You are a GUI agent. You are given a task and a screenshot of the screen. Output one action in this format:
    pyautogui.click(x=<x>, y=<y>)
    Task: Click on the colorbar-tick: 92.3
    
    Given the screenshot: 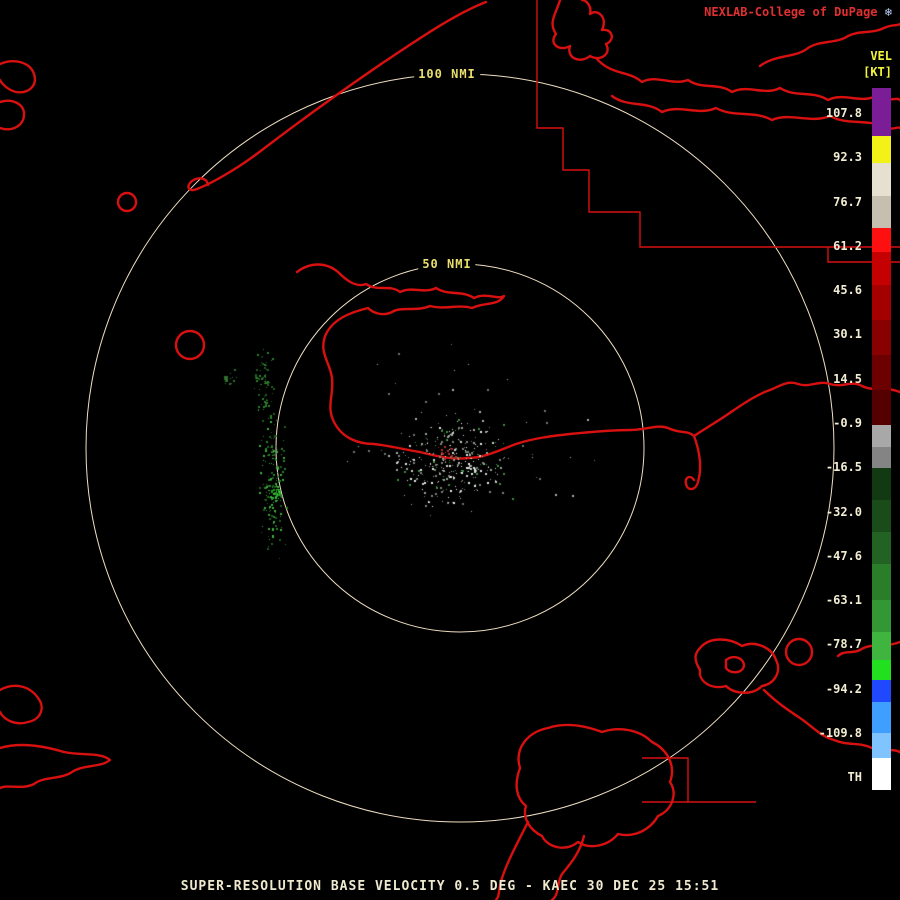 What is the action you would take?
    pyautogui.click(x=847, y=157)
    